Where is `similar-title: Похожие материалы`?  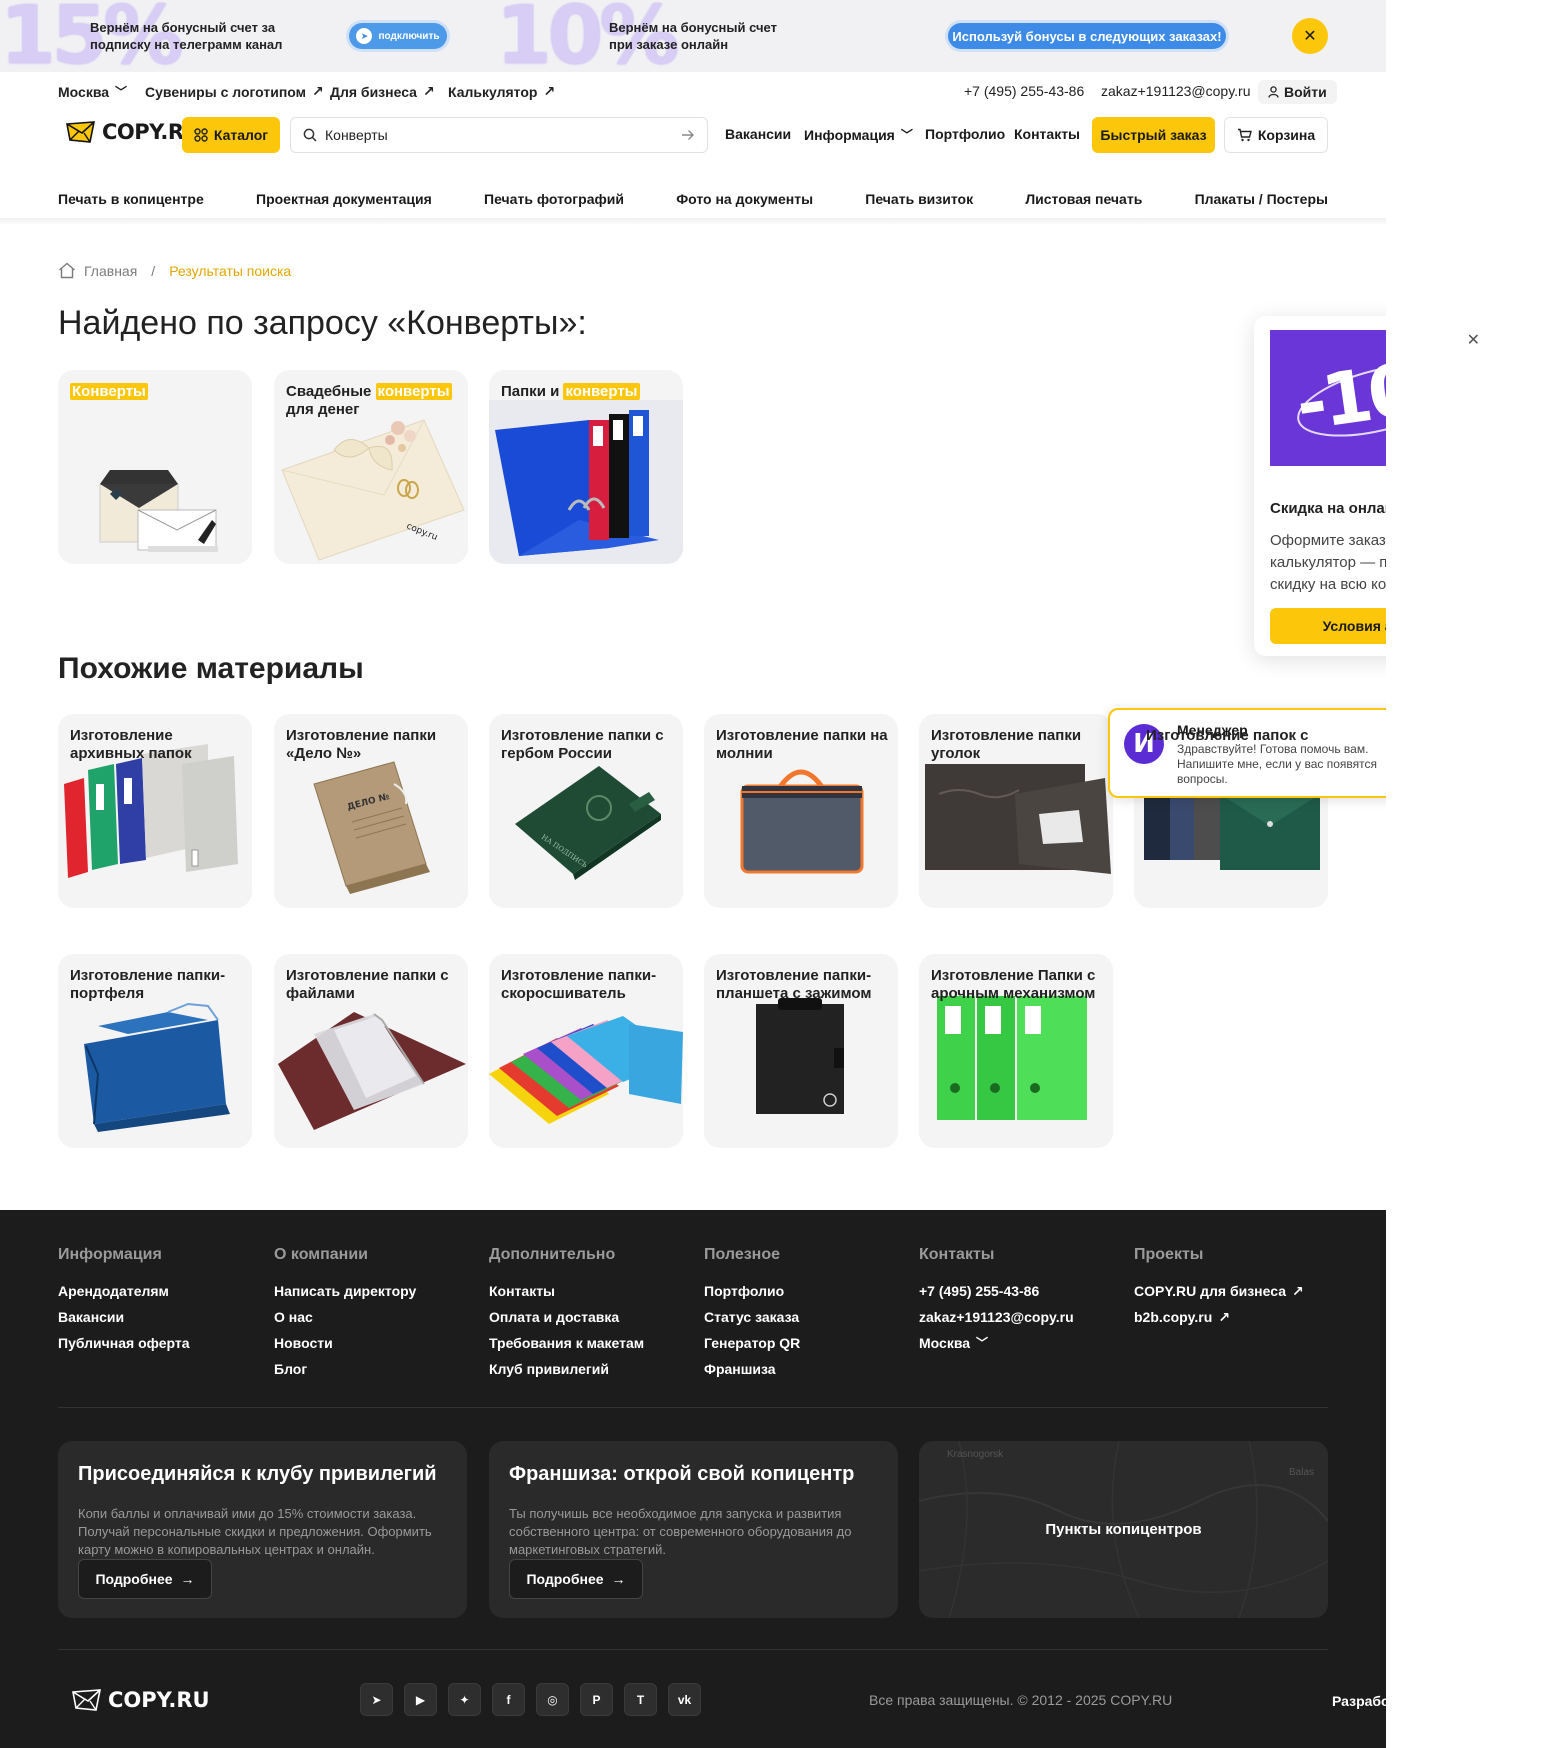
similar-title: Похожие материалы is located at coordinates (211, 668).